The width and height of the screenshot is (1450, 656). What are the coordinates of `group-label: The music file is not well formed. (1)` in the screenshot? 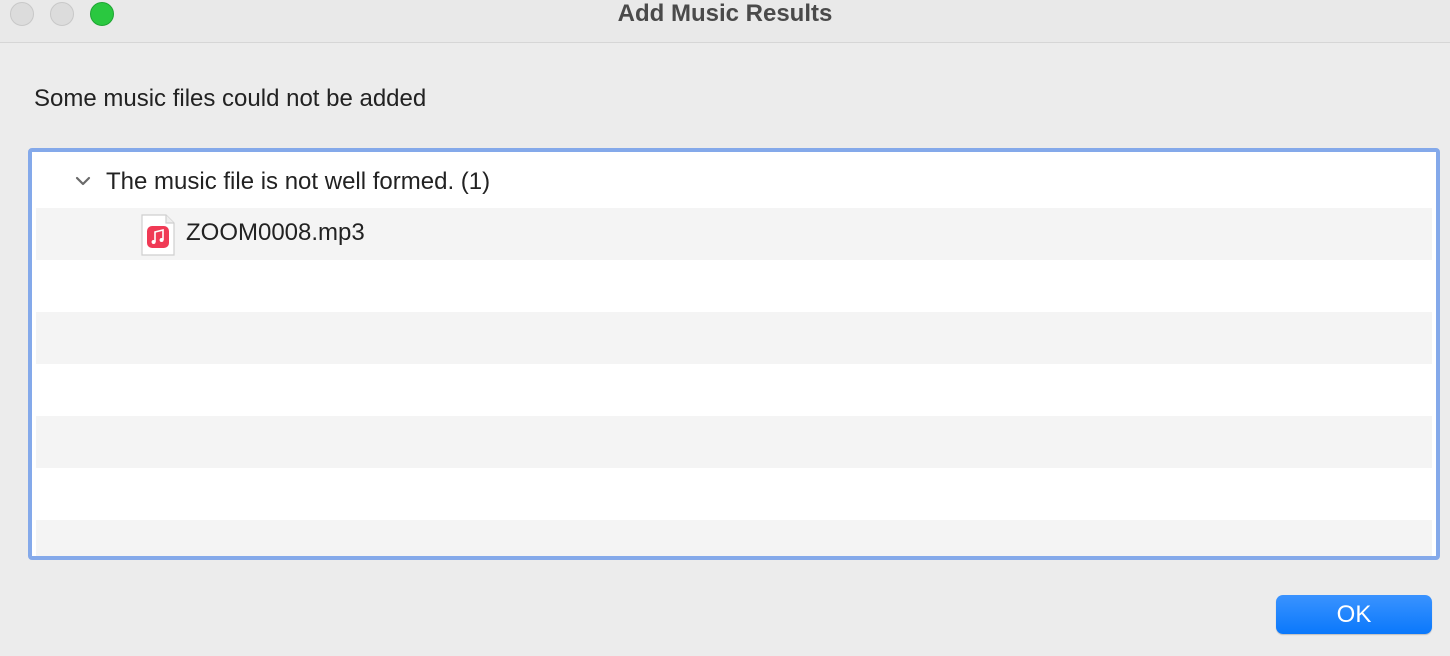 It's located at (298, 181).